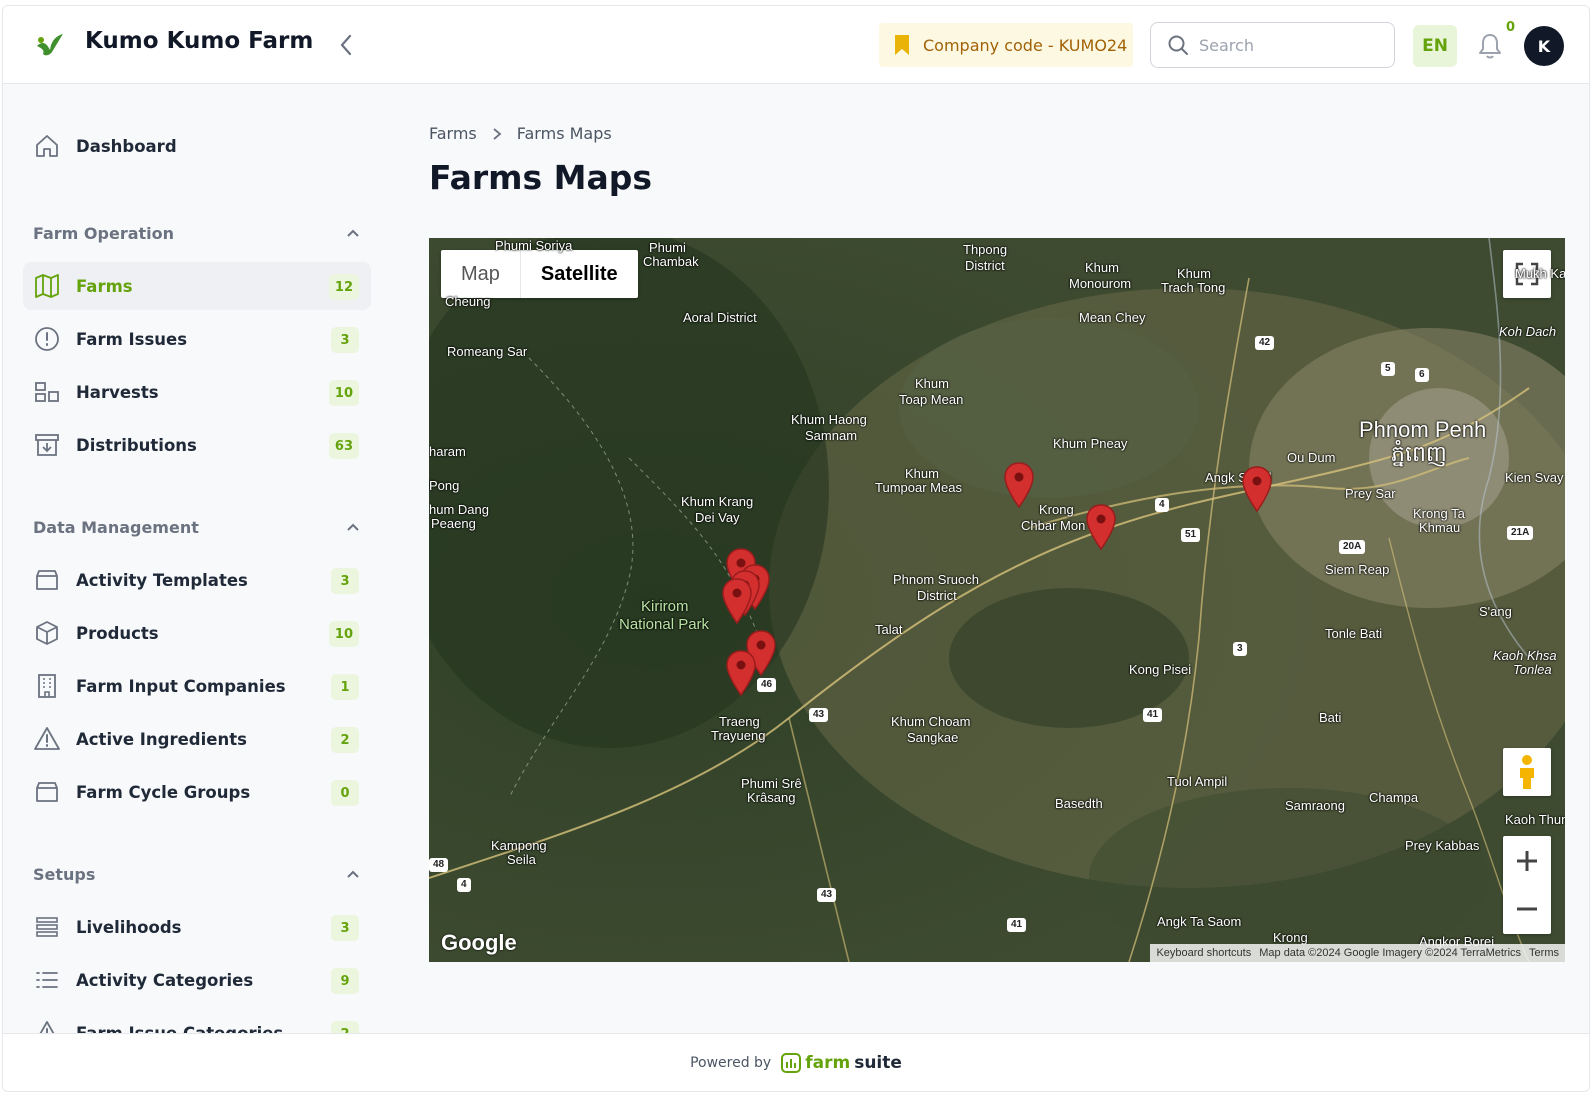  What do you see at coordinates (197, 146) in the screenshot?
I see `sidebar-item-dashboard: Dashboard` at bounding box center [197, 146].